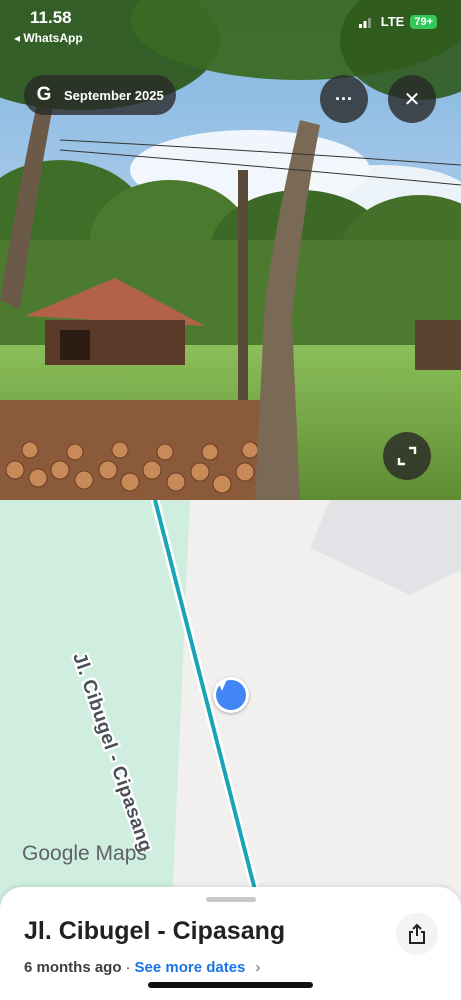  Describe the element at coordinates (84, 853) in the screenshot. I see `google-maps-logo: Google Maps` at that location.